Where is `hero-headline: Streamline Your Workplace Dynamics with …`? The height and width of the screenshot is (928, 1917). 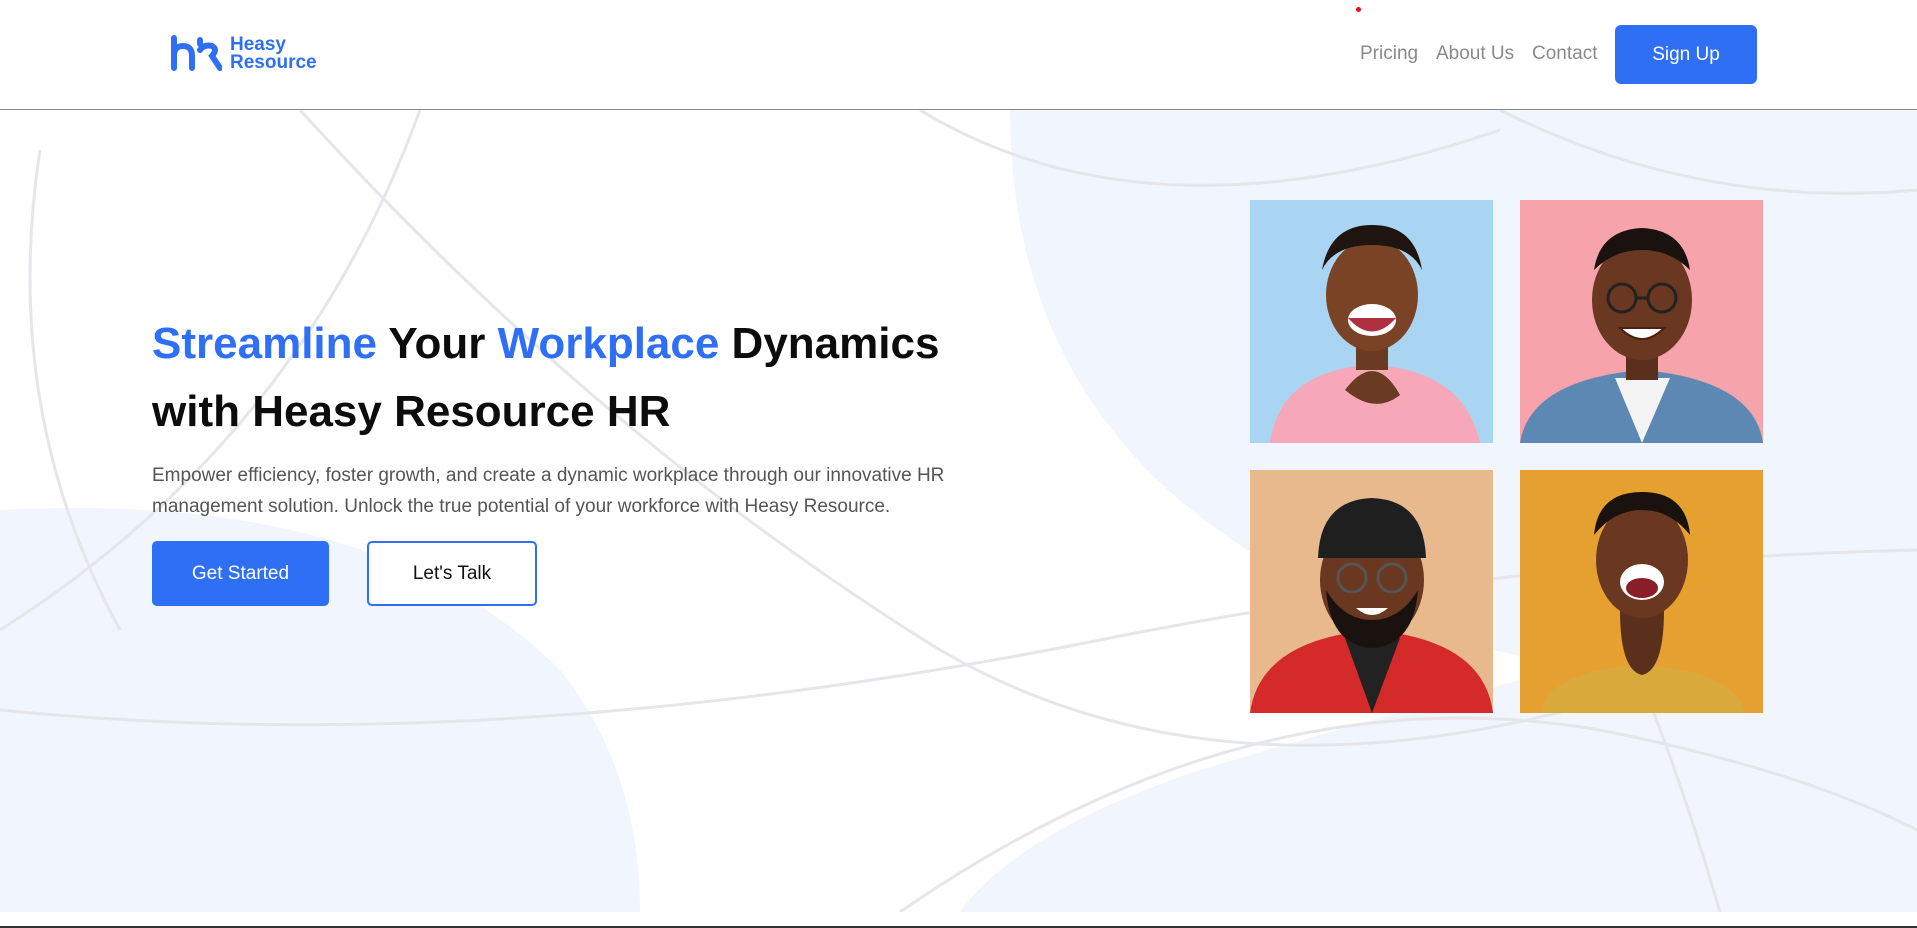 hero-headline: Streamline Your Workplace Dynamics with … is located at coordinates (582, 378).